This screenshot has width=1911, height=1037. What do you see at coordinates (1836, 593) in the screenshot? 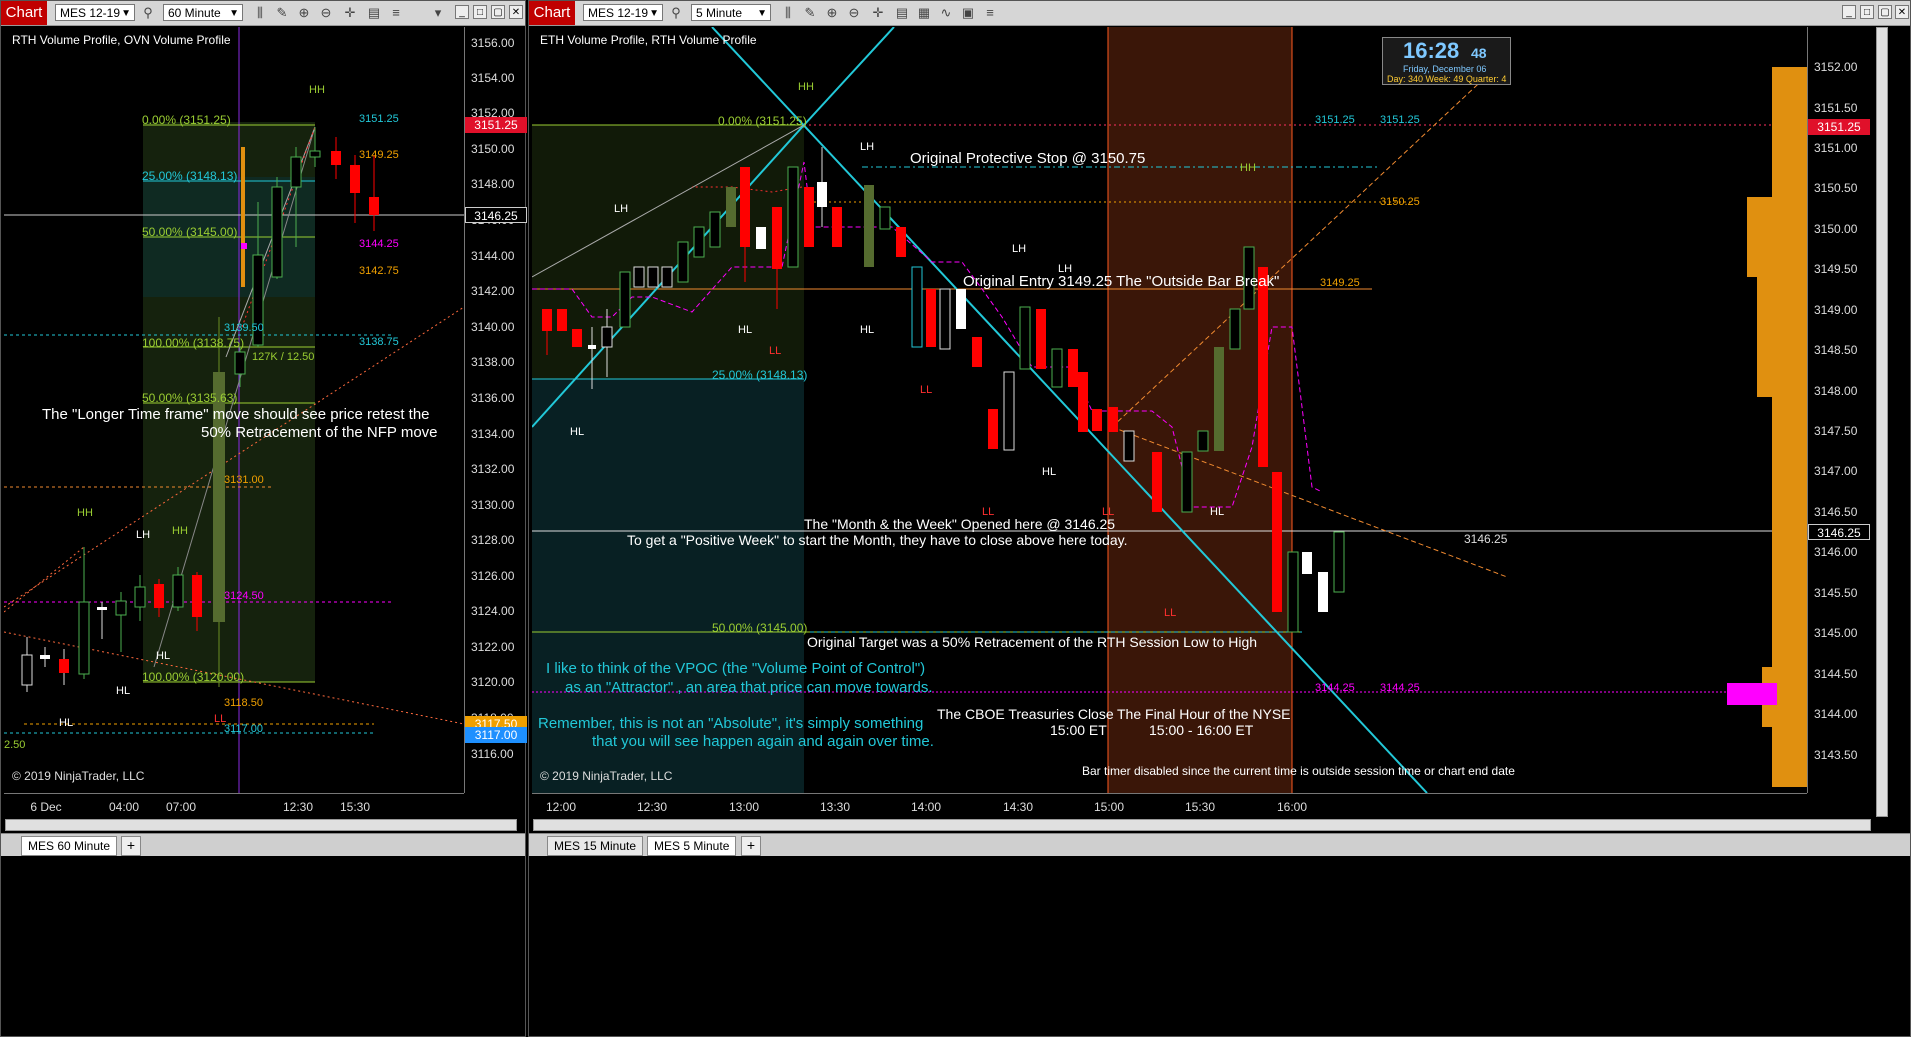
I see `y-tick: 3145.50` at bounding box center [1836, 593].